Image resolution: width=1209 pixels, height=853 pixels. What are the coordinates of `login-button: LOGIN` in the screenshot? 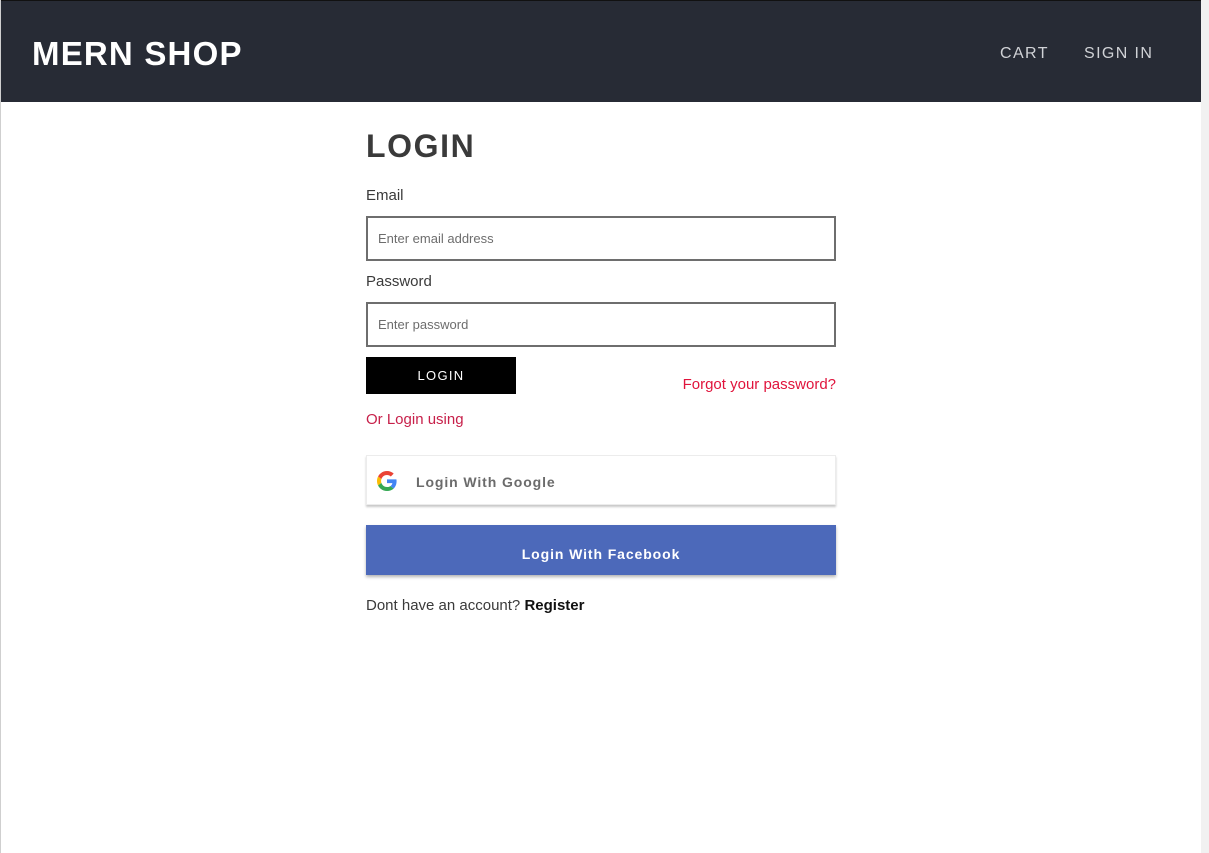 It's located at (441, 375).